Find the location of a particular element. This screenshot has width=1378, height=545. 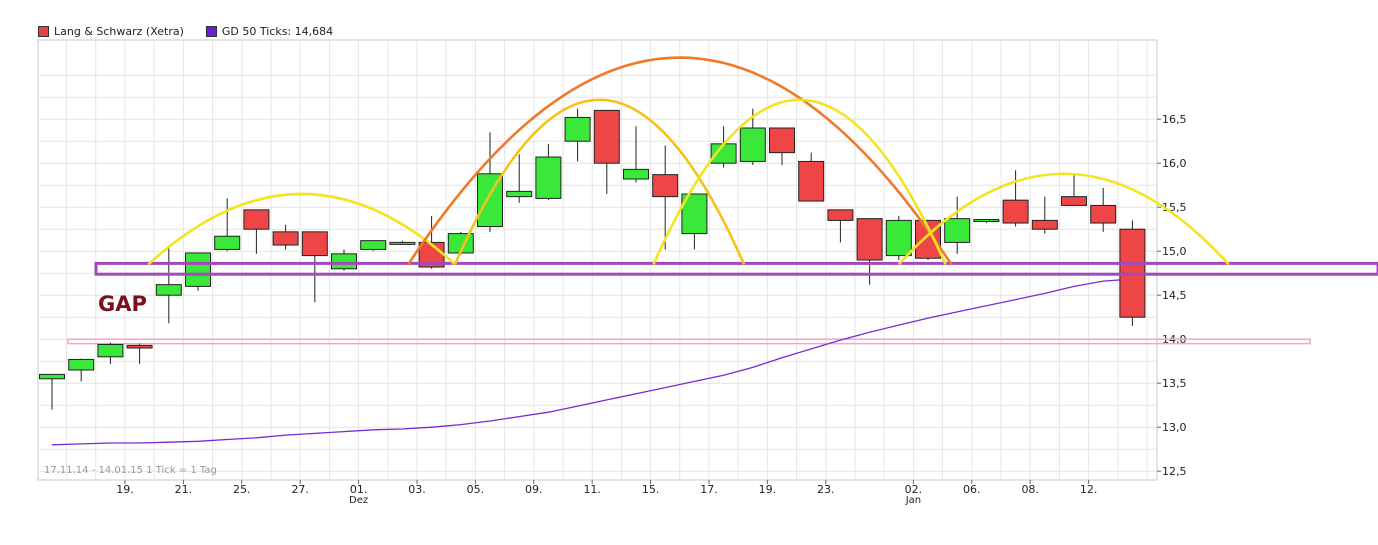

y-tick-label: 13,0 is located at coordinates (1174, 427).